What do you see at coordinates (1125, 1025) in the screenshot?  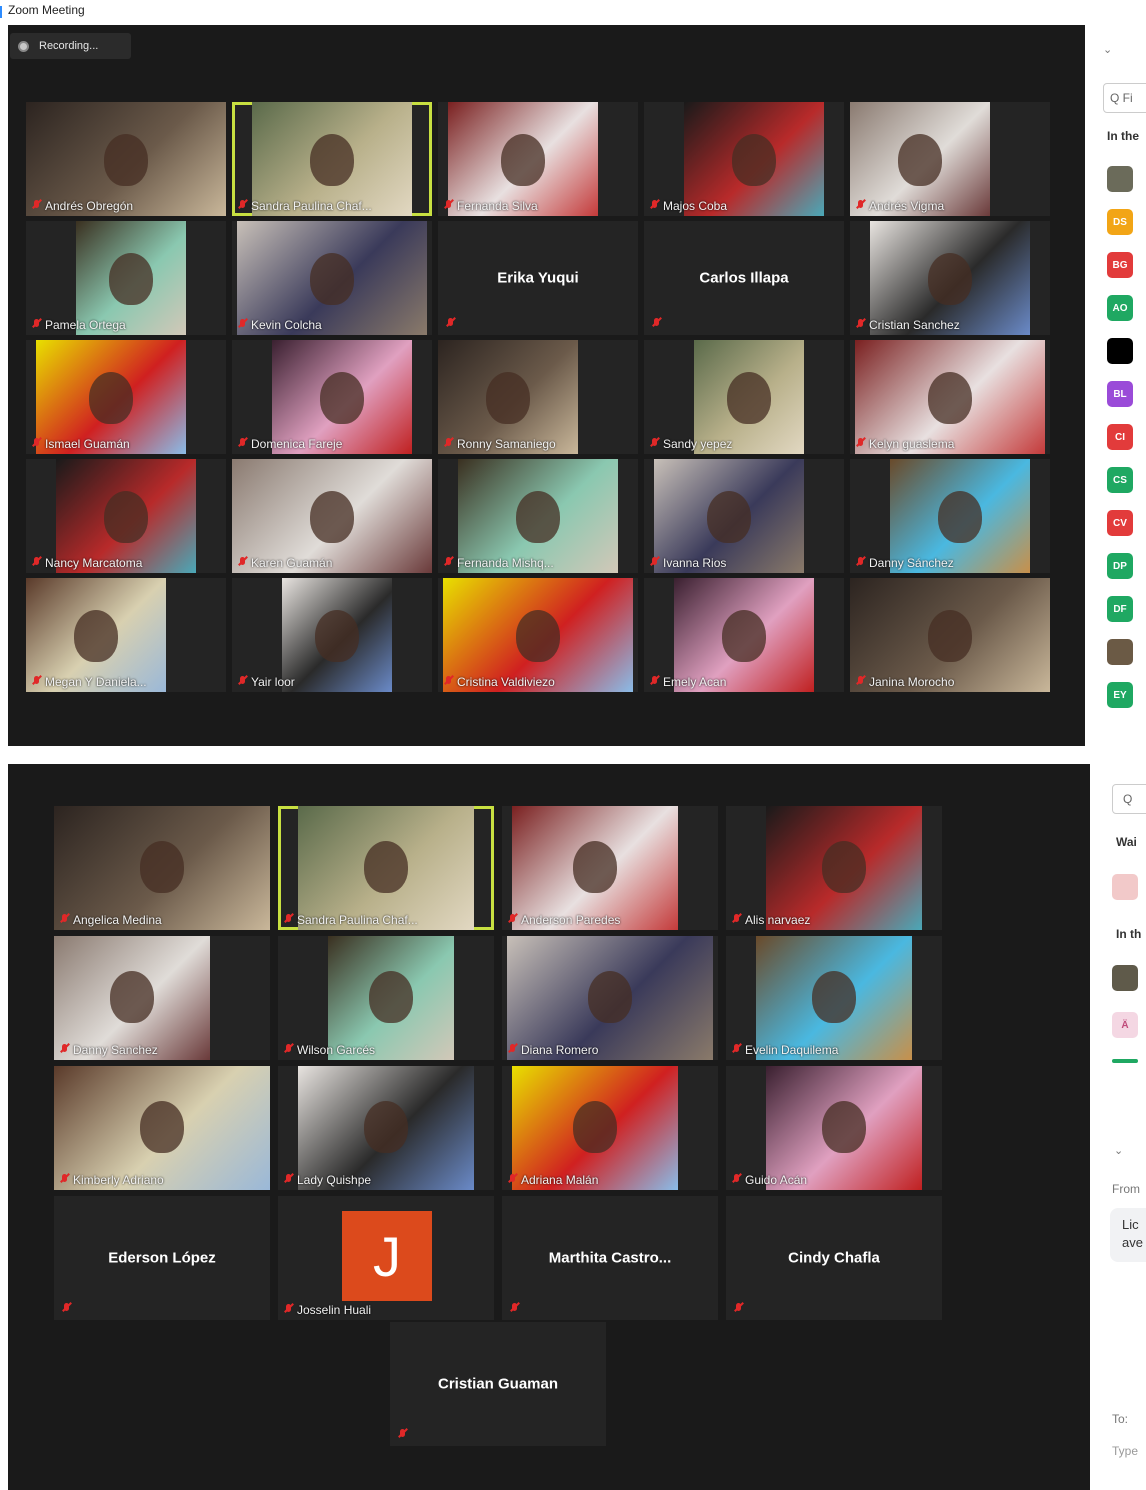 I see `participant-avatar: Ä` at bounding box center [1125, 1025].